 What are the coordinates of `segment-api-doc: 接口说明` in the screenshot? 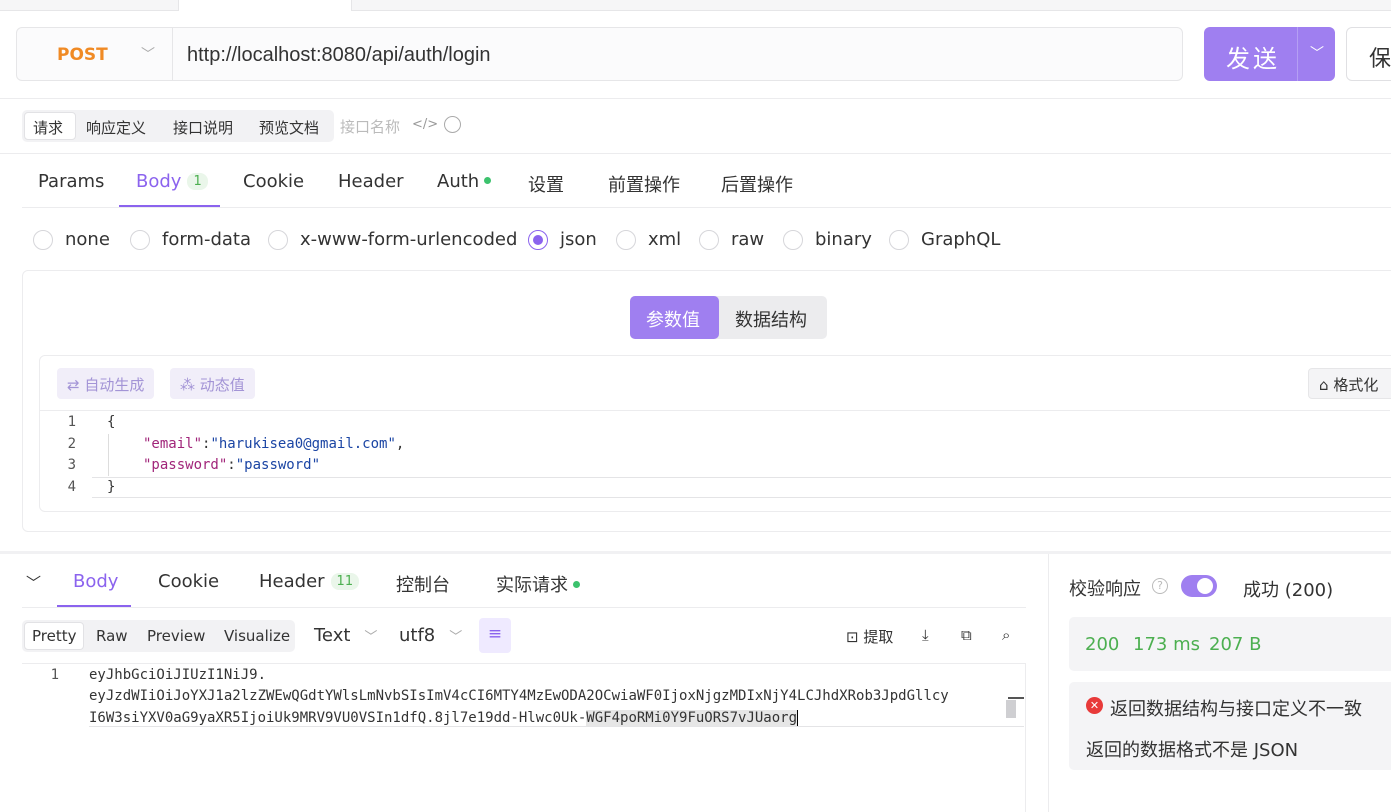 It's located at (203, 127).